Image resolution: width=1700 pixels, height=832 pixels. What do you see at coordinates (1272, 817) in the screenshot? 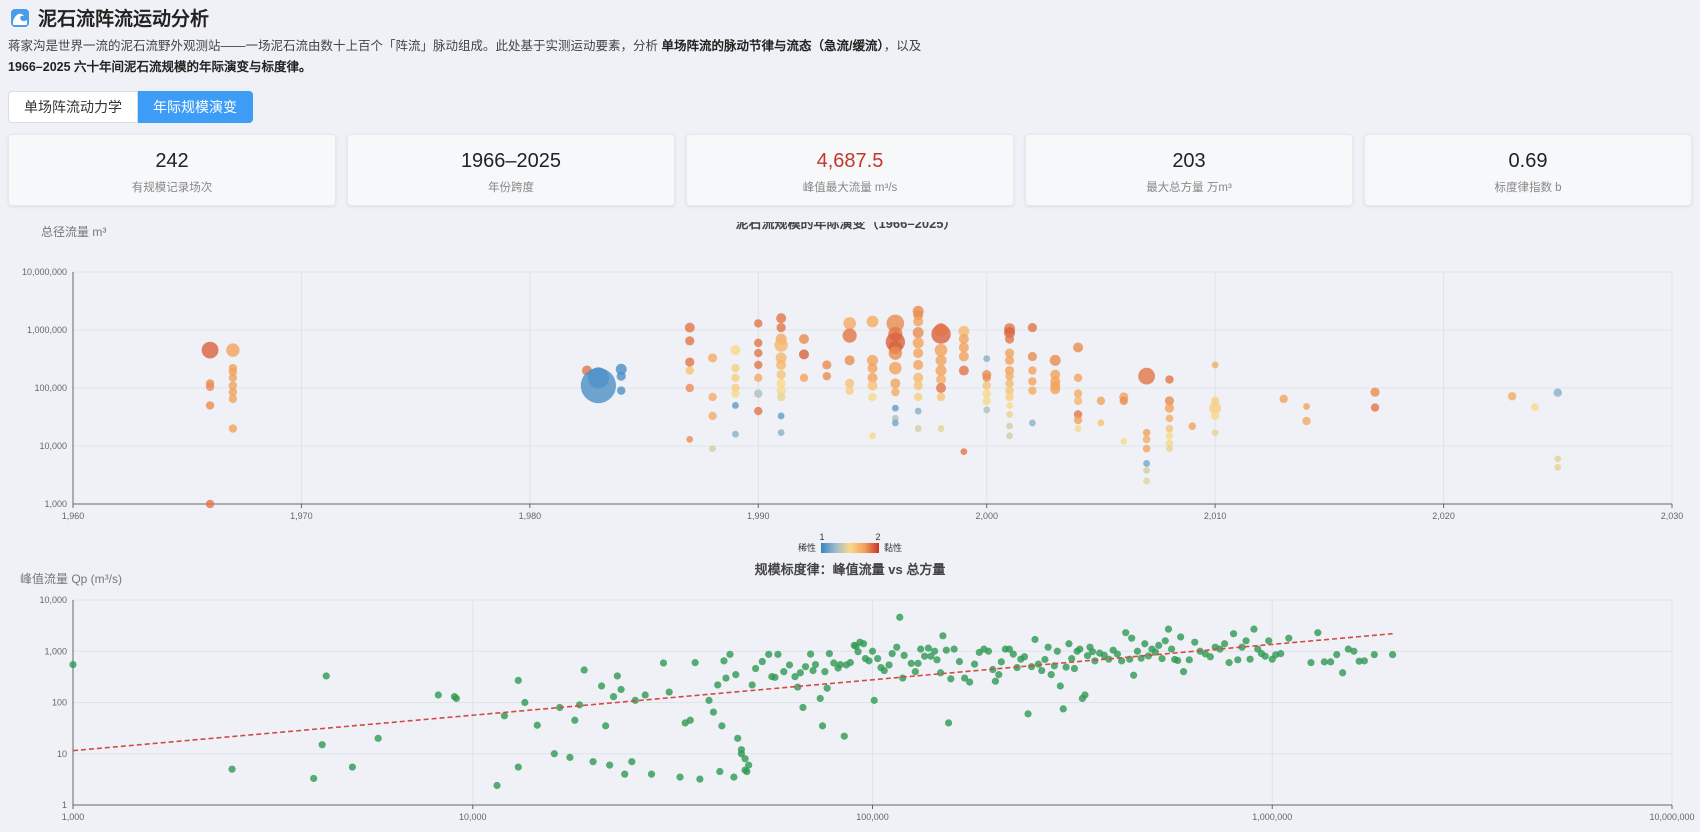
I see `x-tick-label: 1,000,000` at bounding box center [1272, 817].